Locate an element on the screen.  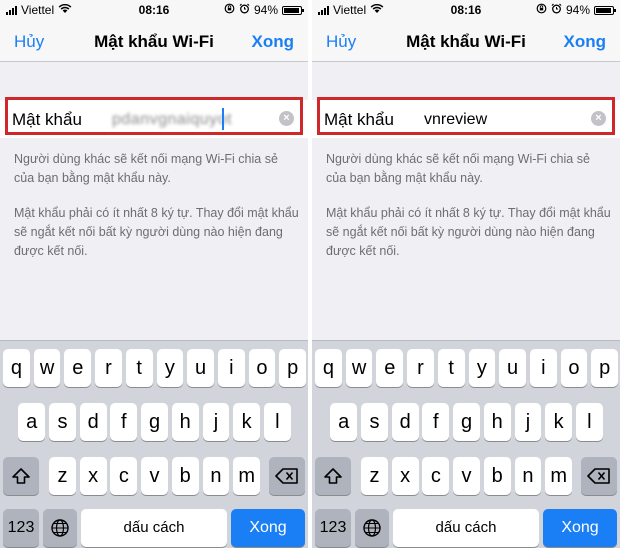
password-row: Mật khẩu pdanvgnaiquyot × is located at coordinates (154, 119).